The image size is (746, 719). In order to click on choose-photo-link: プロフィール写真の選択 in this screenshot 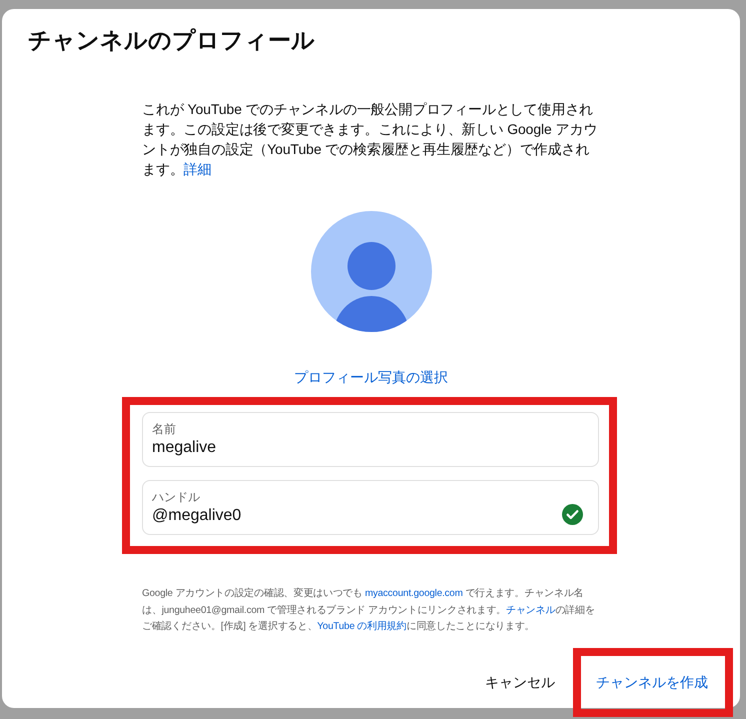, I will do `click(371, 377)`.